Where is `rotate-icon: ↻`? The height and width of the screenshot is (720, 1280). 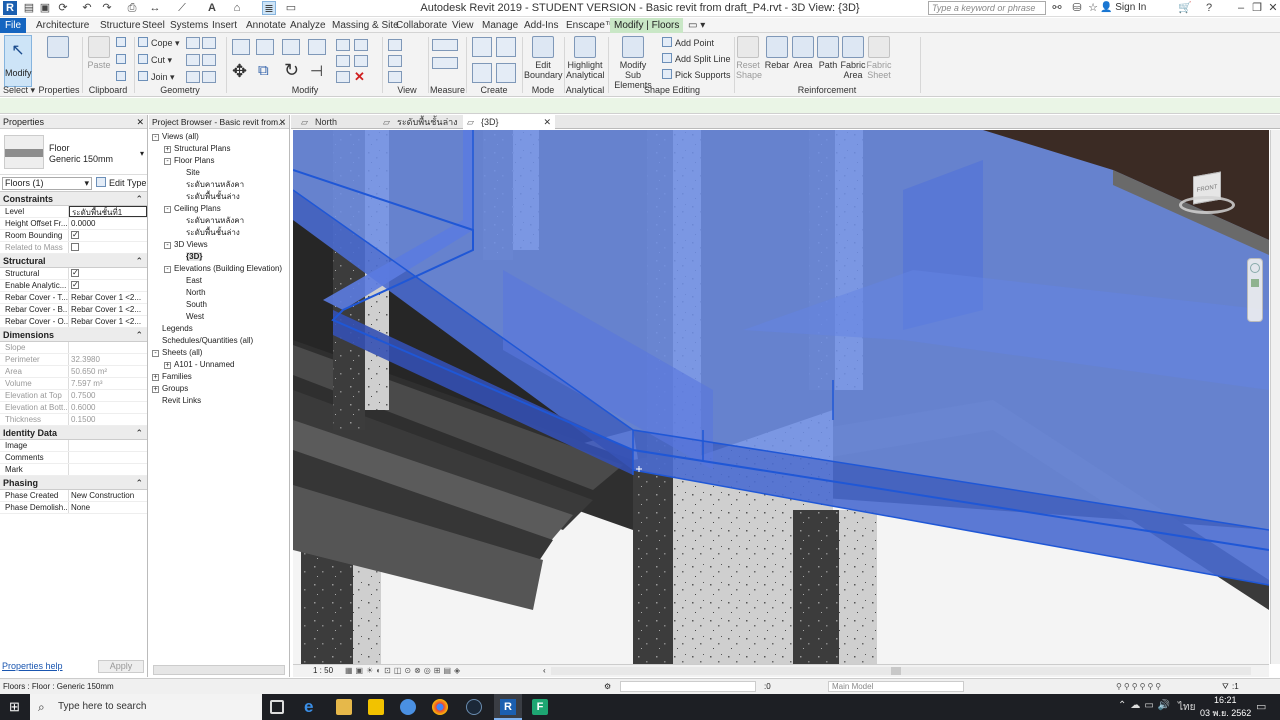
rotate-icon: ↻ is located at coordinates (291, 70).